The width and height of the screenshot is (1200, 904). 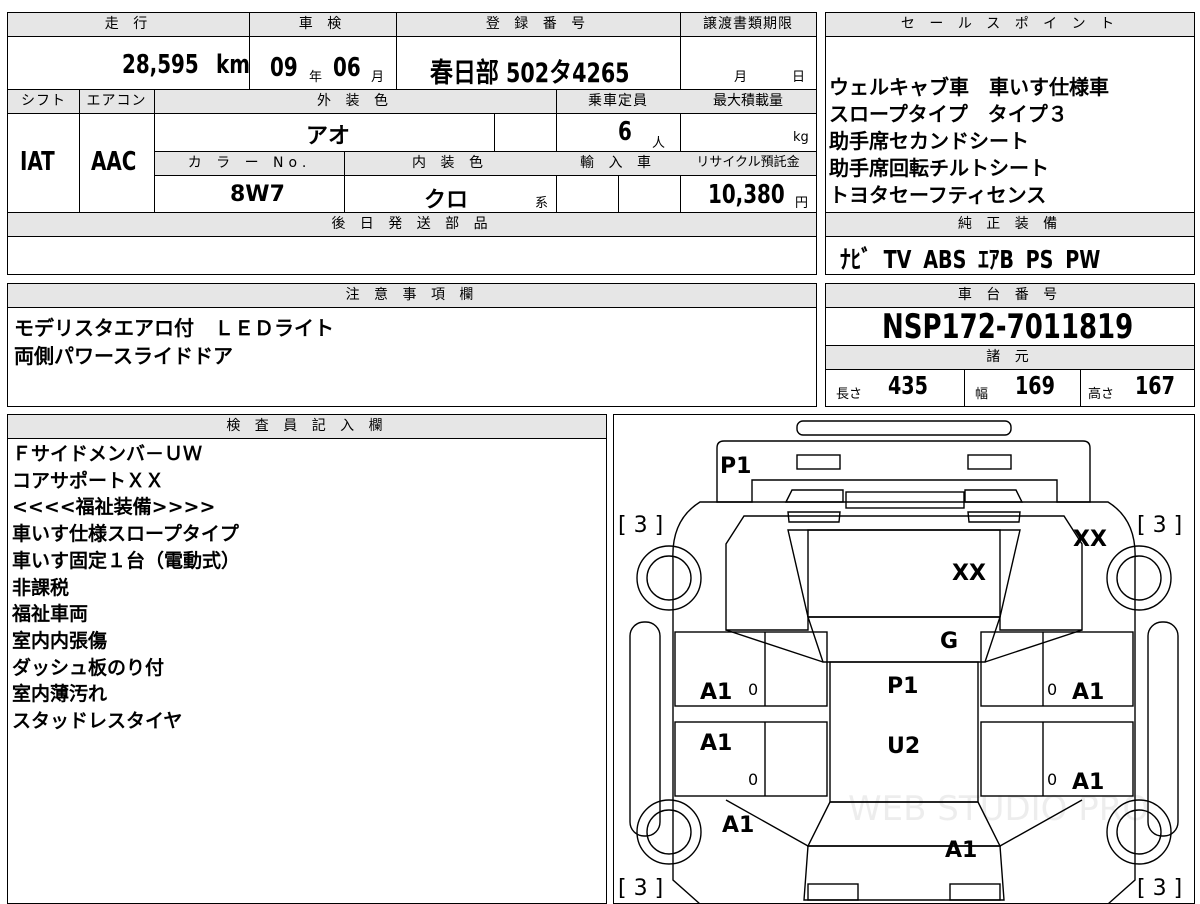 I want to click on mark-door-fr: A1, so click(x=1088, y=692).